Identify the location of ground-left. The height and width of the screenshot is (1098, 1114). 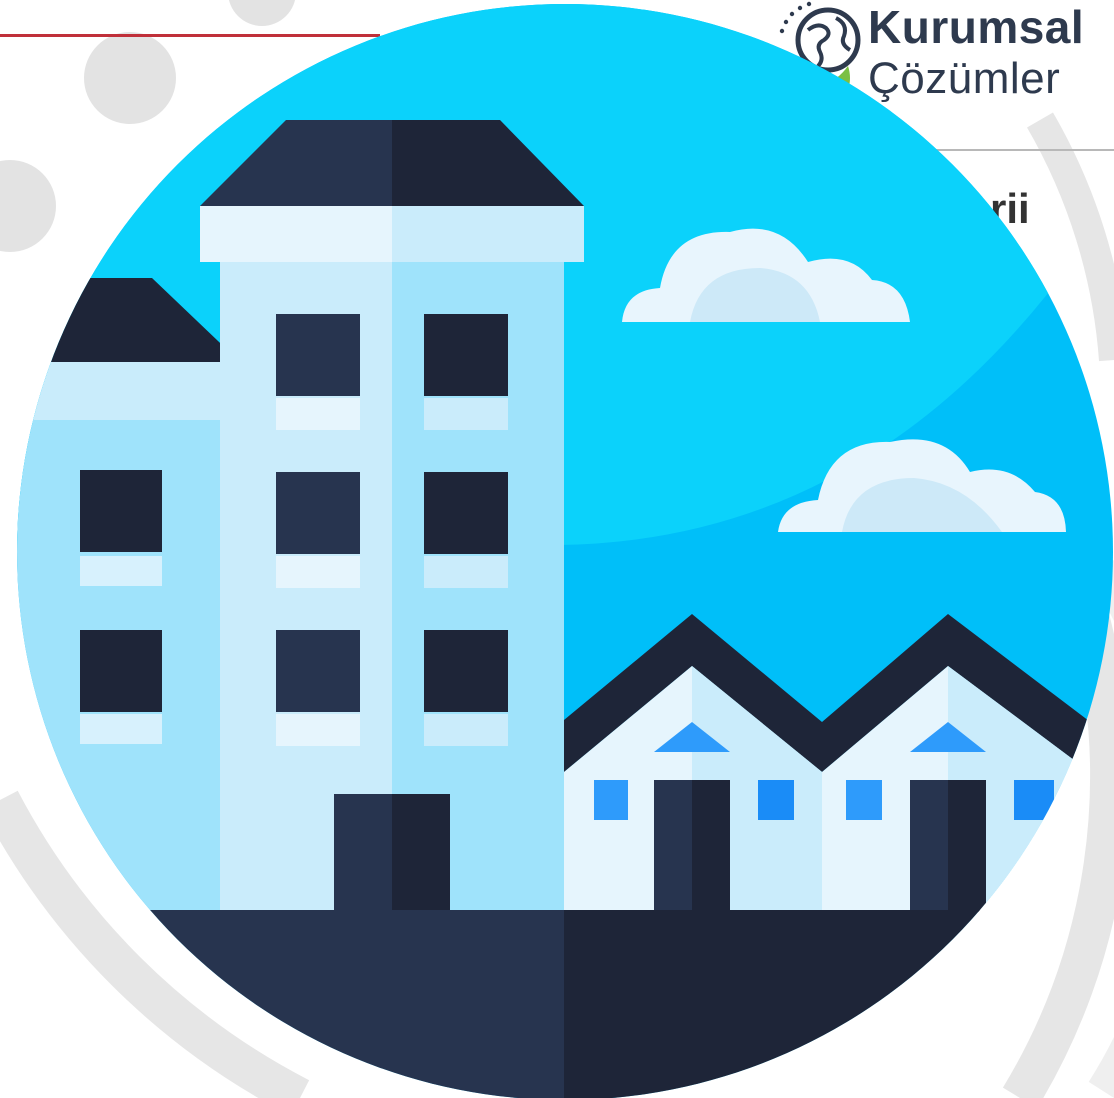
(290, 1004).